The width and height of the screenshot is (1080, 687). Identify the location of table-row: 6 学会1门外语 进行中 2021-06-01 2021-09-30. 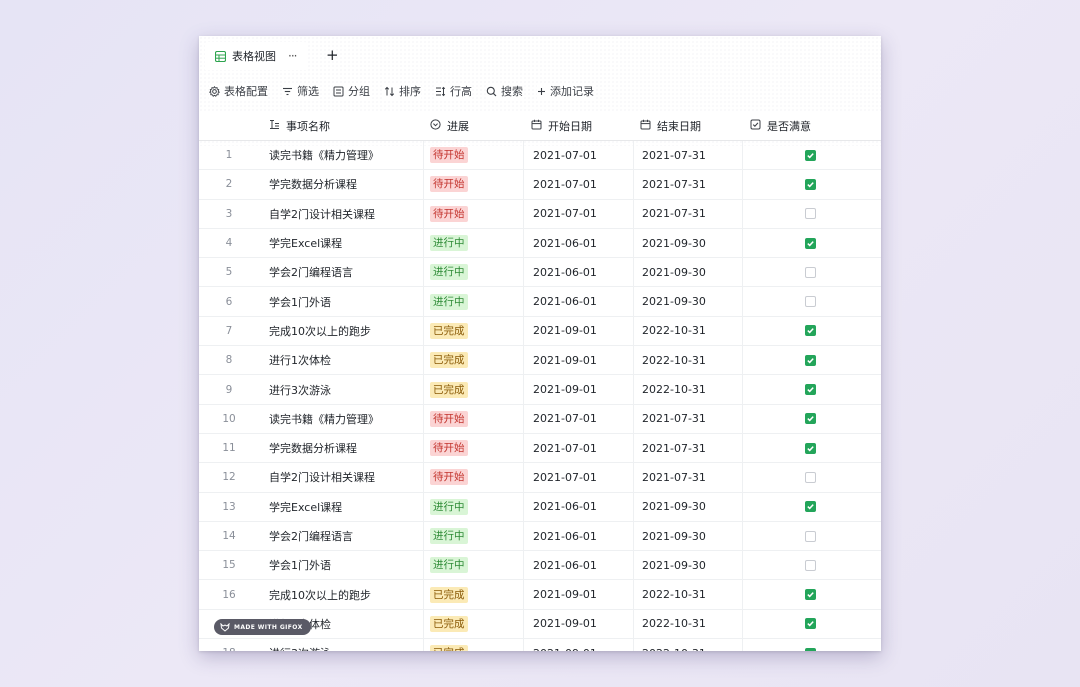
(540, 302).